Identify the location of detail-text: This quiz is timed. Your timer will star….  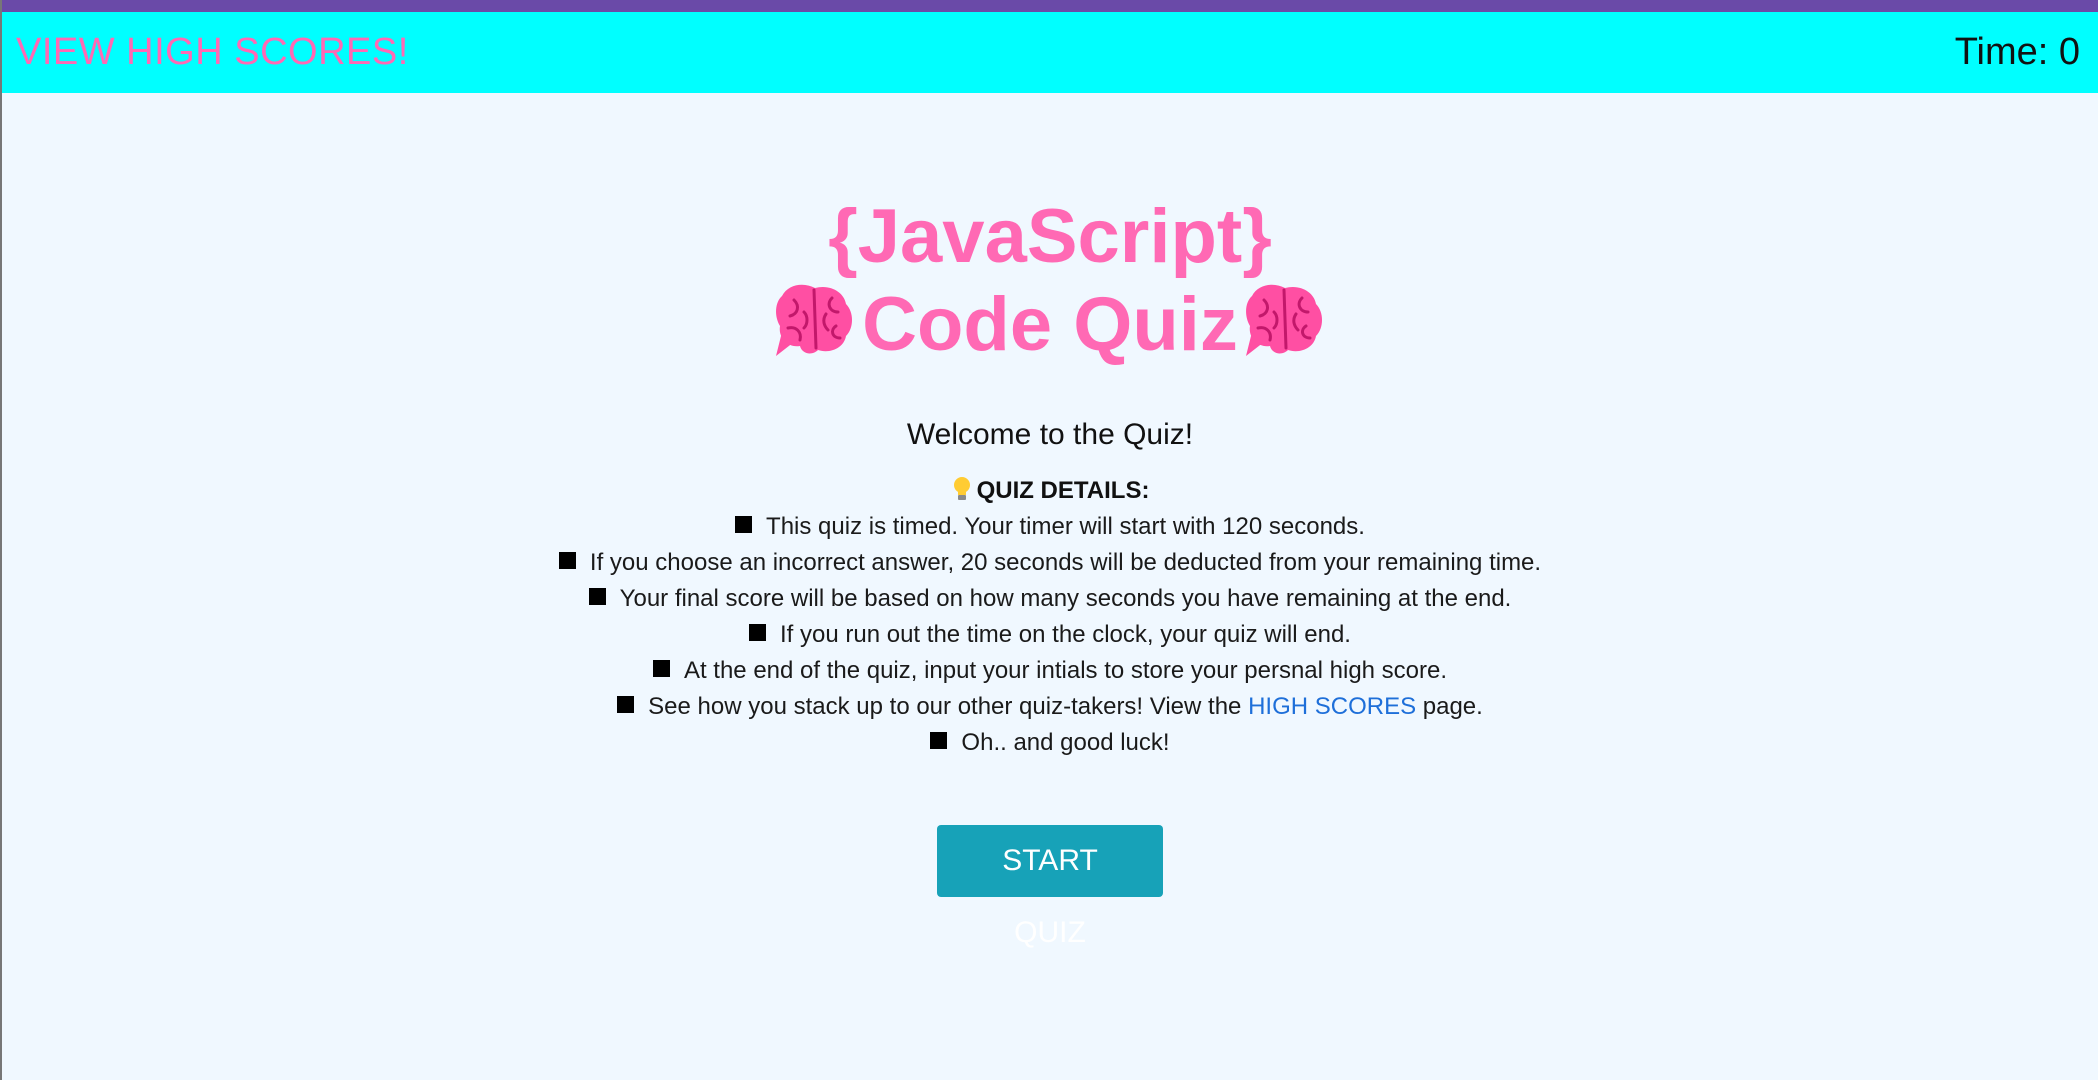
(1065, 526).